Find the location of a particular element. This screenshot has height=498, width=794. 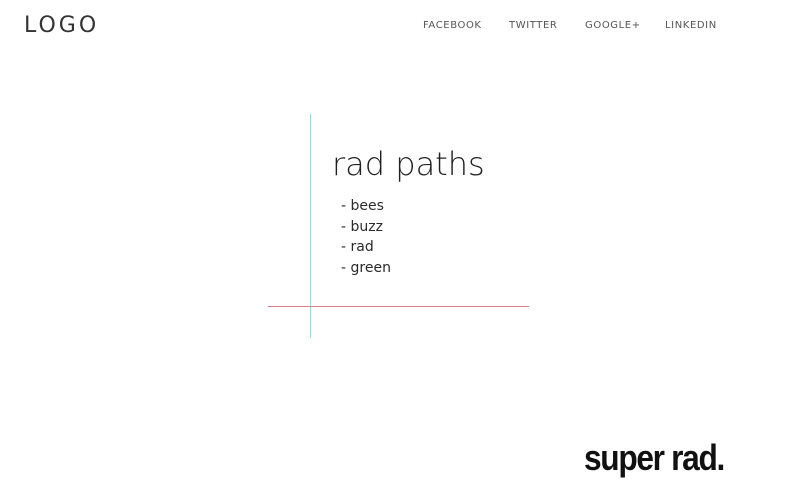

nav-link-linkedin: LINKEDIN is located at coordinates (691, 26).